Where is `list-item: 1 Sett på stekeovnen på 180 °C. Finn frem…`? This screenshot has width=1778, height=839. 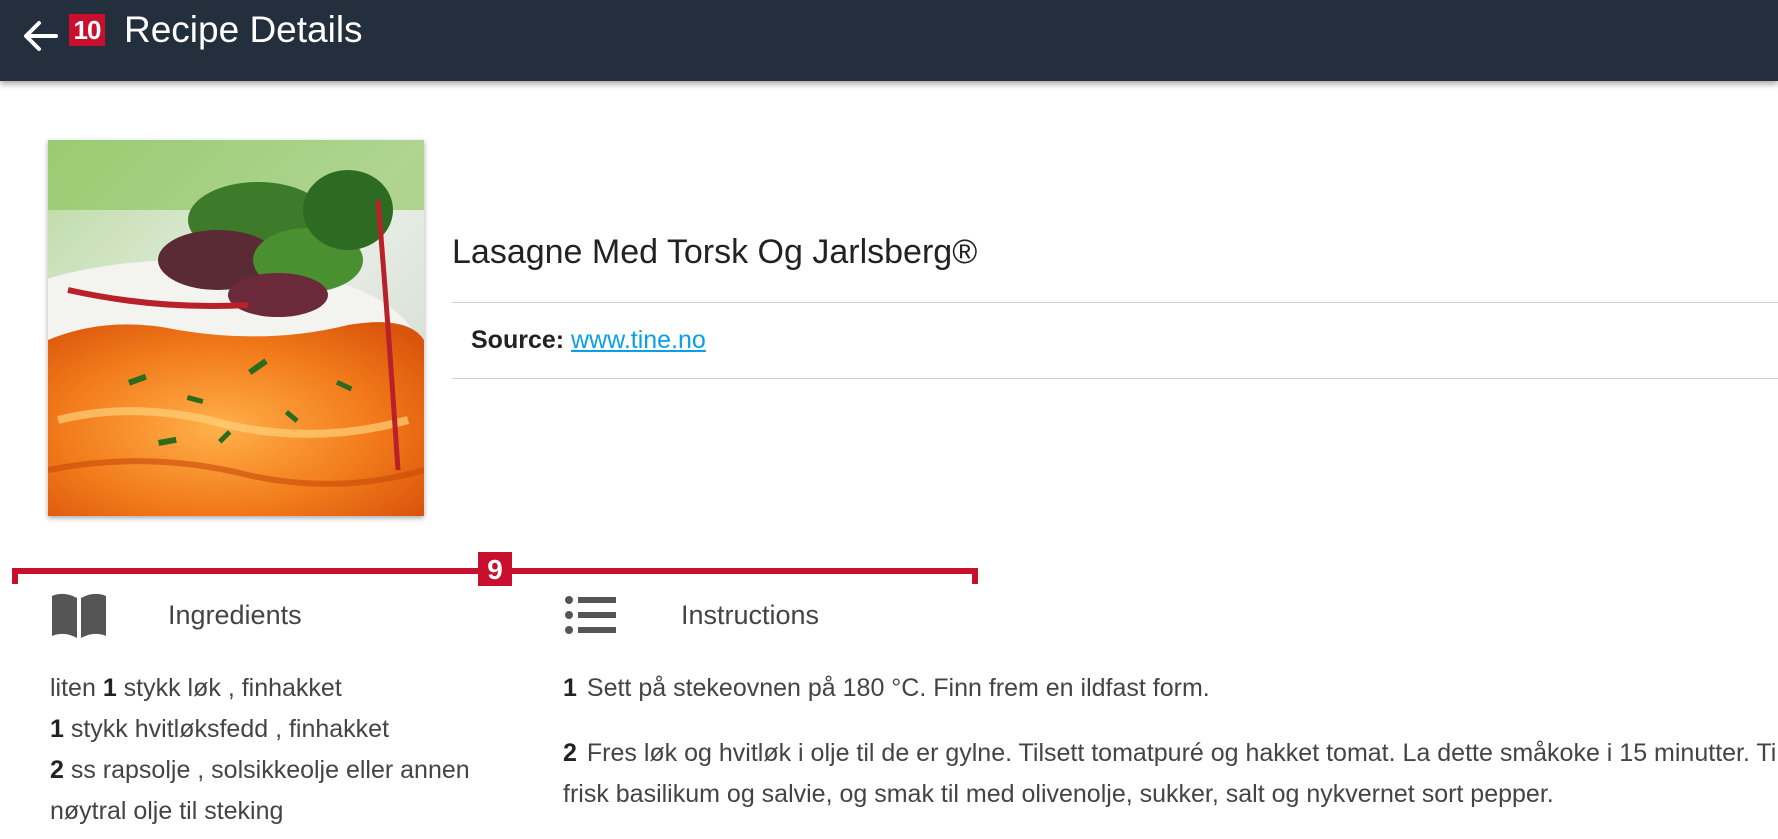
list-item: 1 Sett på stekeovnen på 180 °C. Finn frem… is located at coordinates (886, 688).